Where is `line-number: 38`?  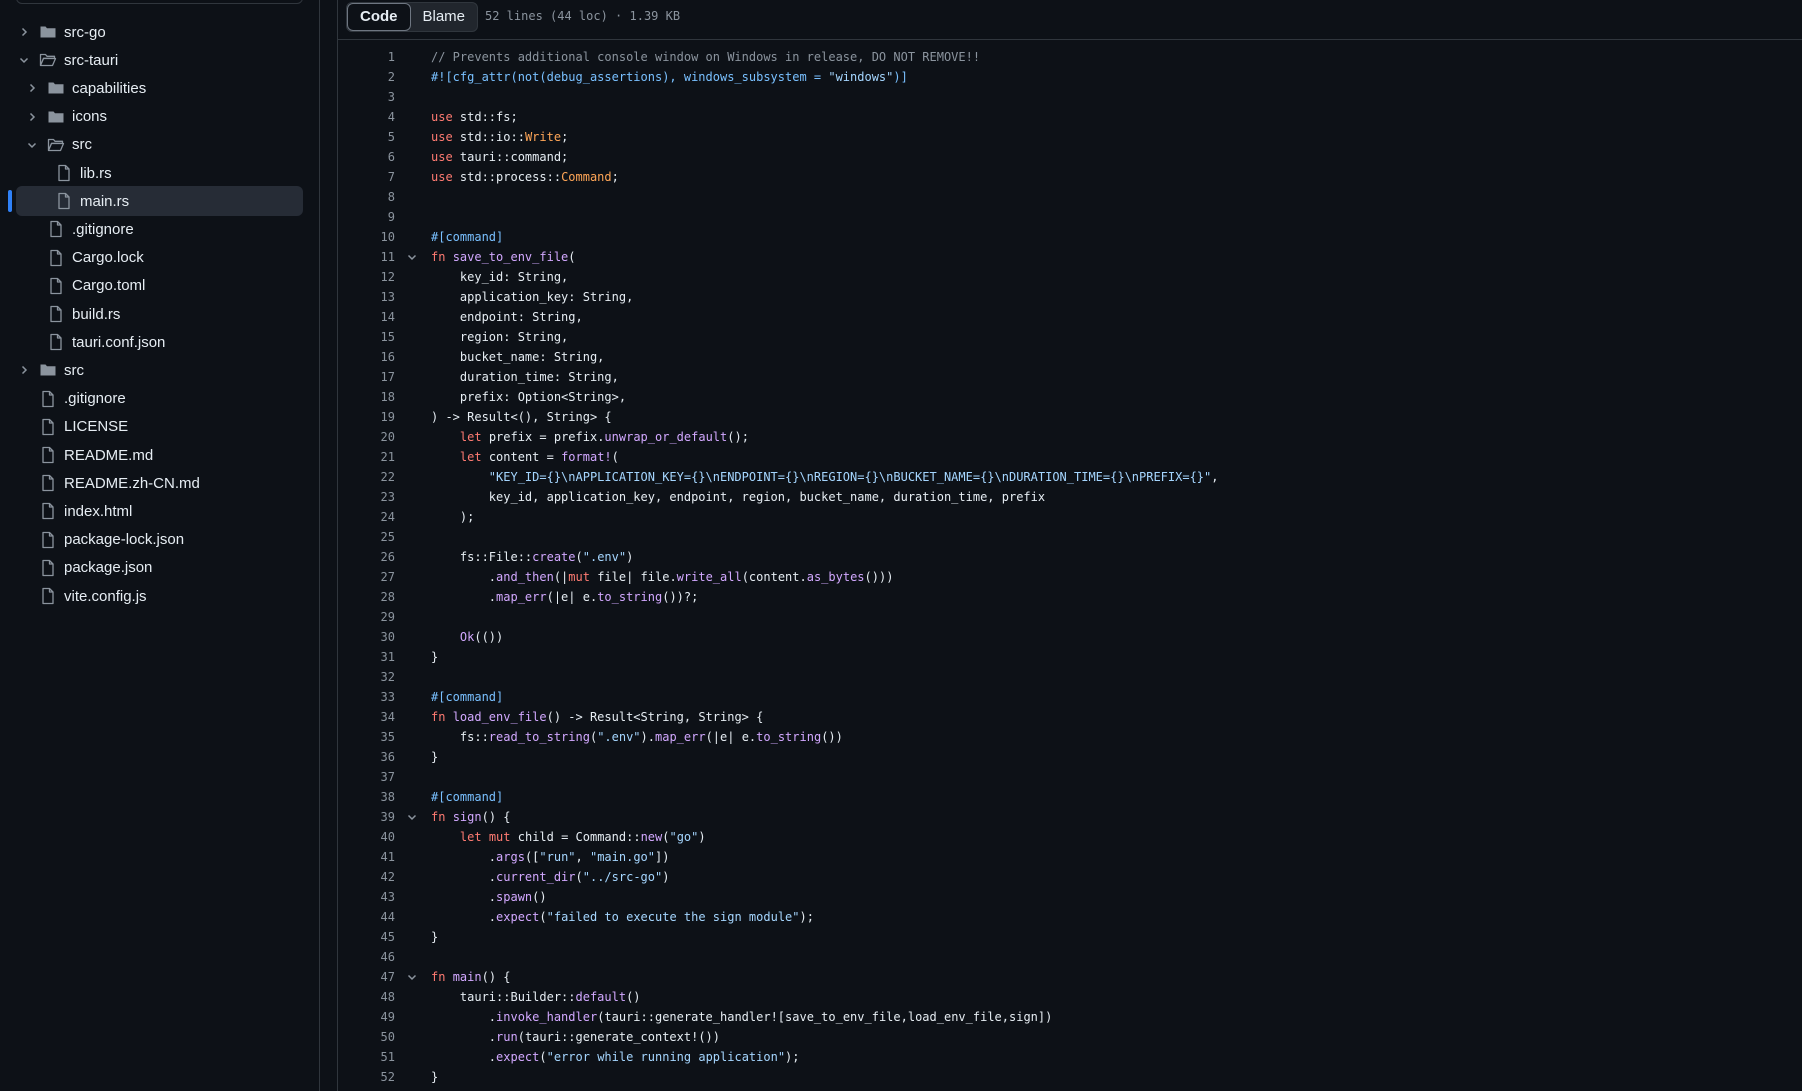 line-number: 38 is located at coordinates (366, 797).